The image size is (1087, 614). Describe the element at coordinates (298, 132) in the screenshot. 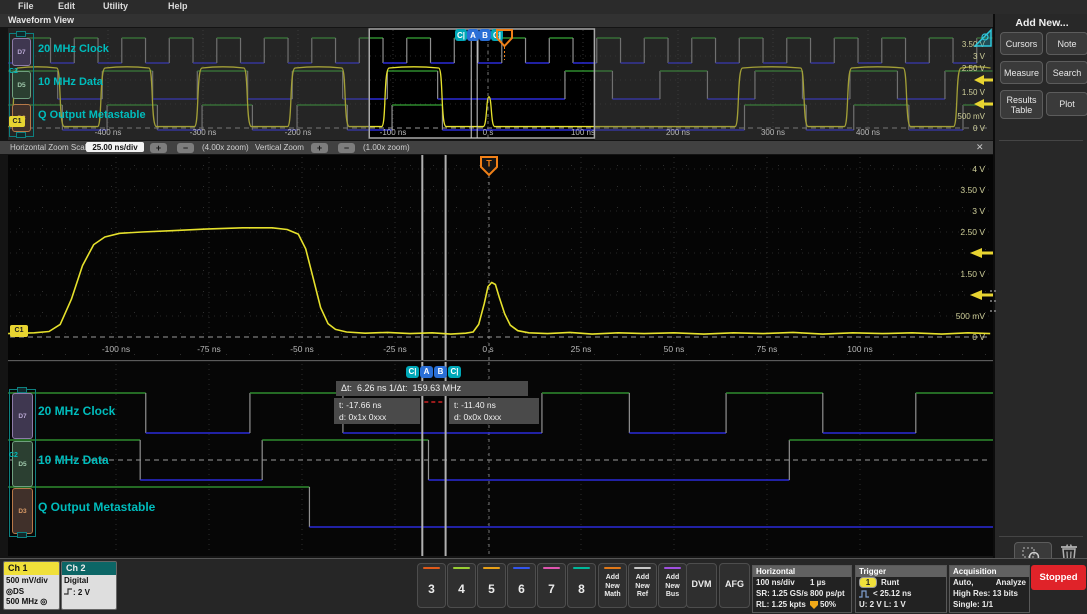

I see `axis-label: -200 ns` at that location.